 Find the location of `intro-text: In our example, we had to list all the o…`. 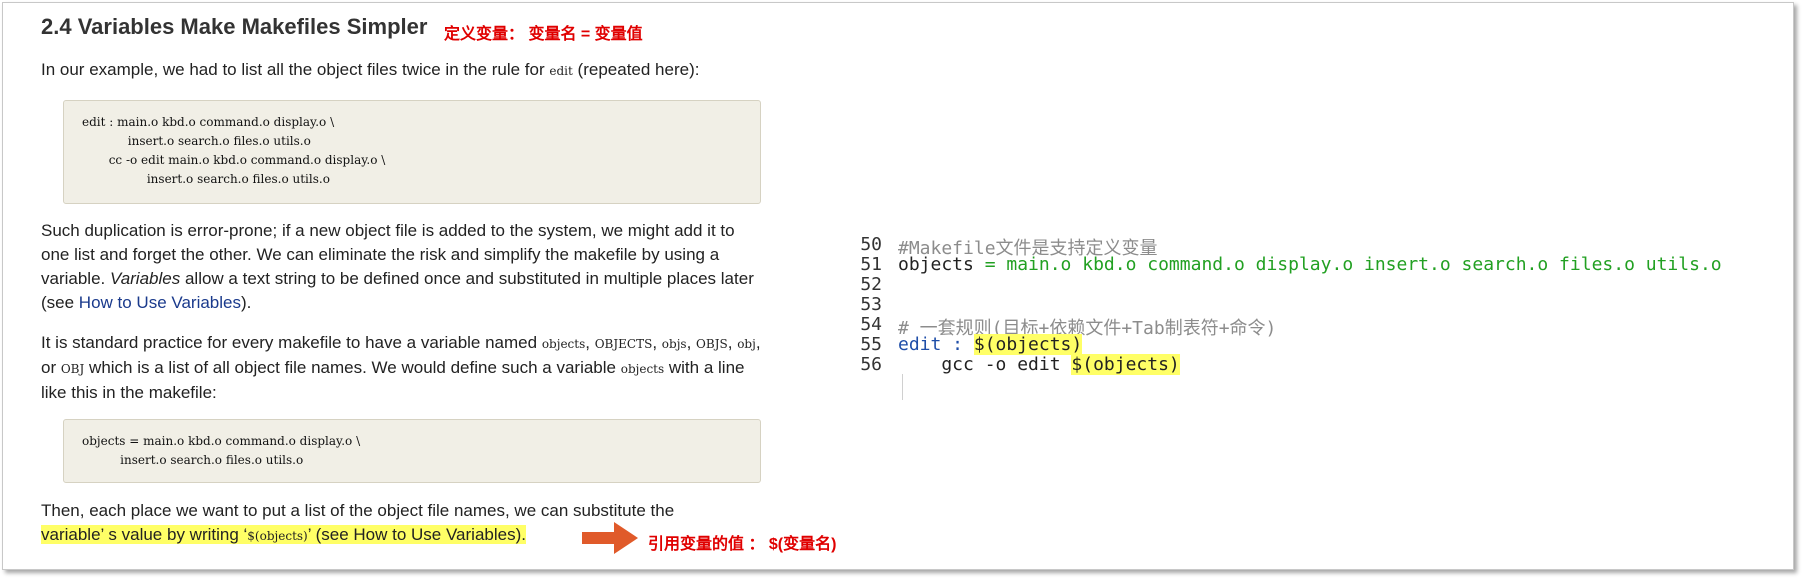

intro-text: In our example, we had to list all the o… is located at coordinates (295, 69).